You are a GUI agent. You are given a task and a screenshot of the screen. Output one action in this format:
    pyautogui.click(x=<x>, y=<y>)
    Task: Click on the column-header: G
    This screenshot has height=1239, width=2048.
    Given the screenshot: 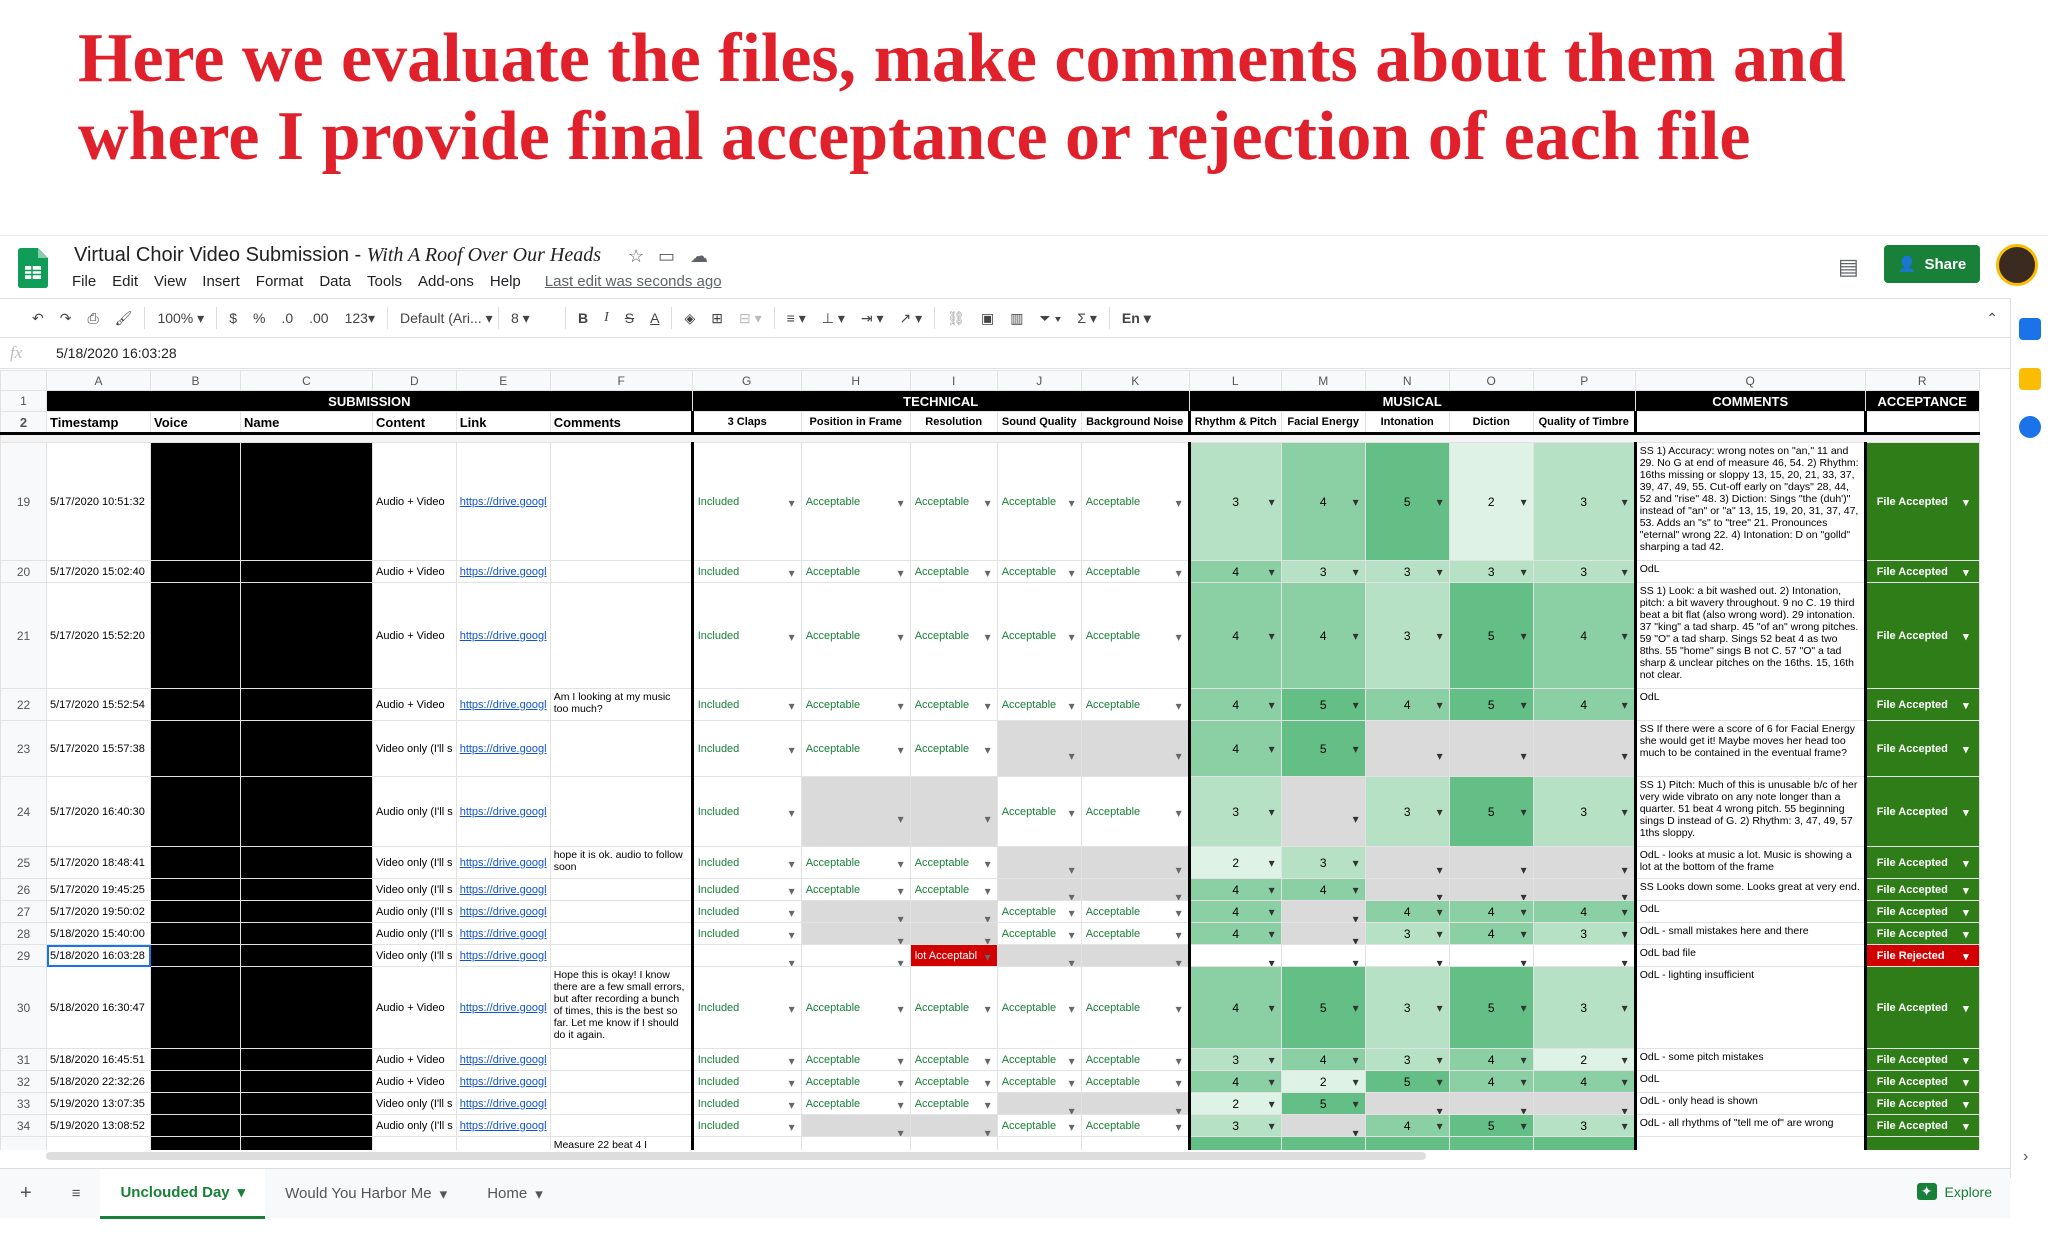 What is the action you would take?
    pyautogui.click(x=746, y=380)
    